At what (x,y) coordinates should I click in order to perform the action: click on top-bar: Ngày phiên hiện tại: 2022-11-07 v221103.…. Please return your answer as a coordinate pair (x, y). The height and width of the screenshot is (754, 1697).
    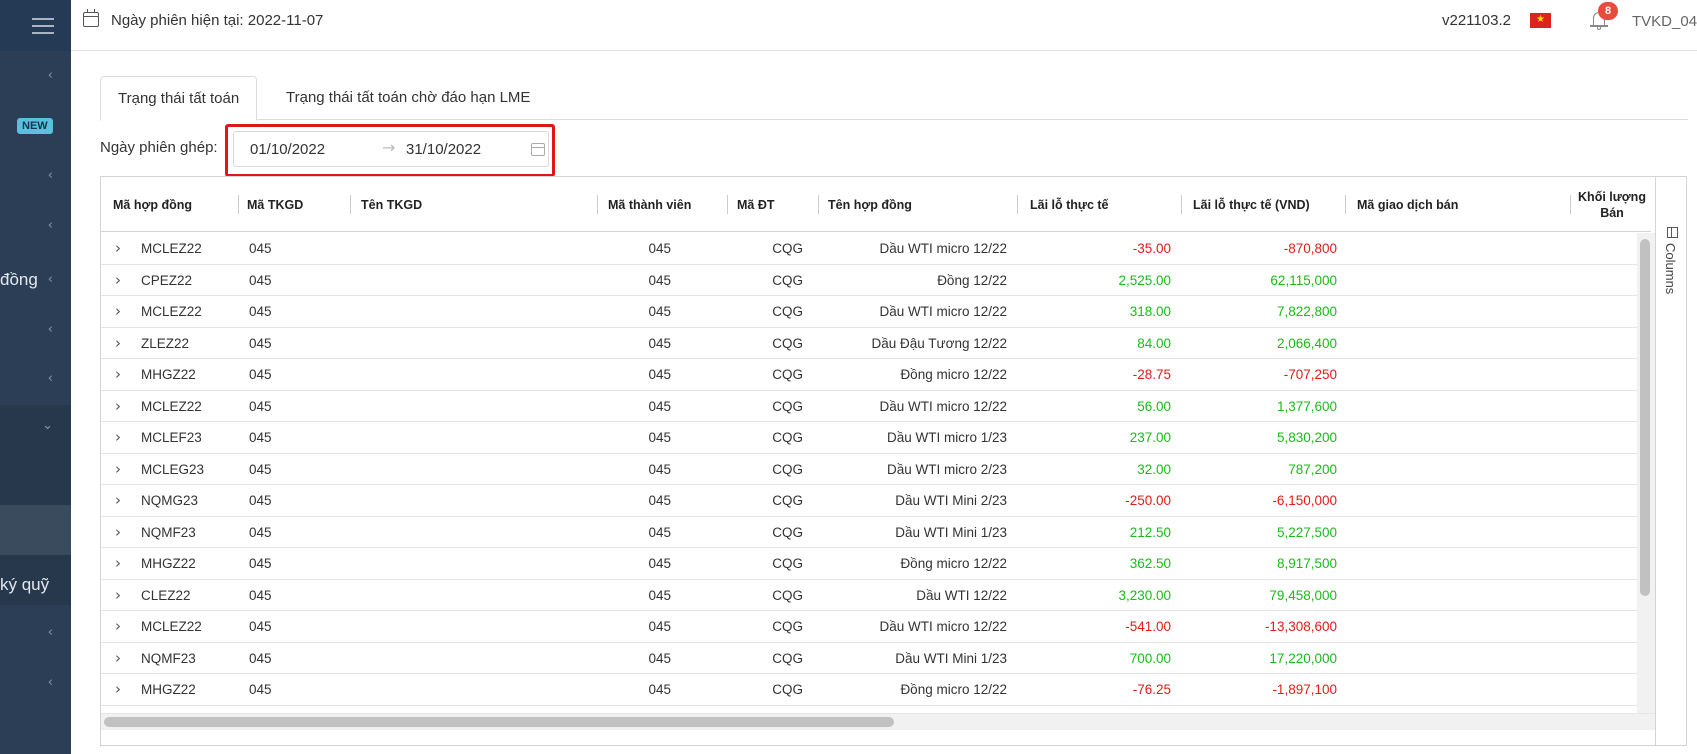
    Looking at the image, I should click on (884, 25).